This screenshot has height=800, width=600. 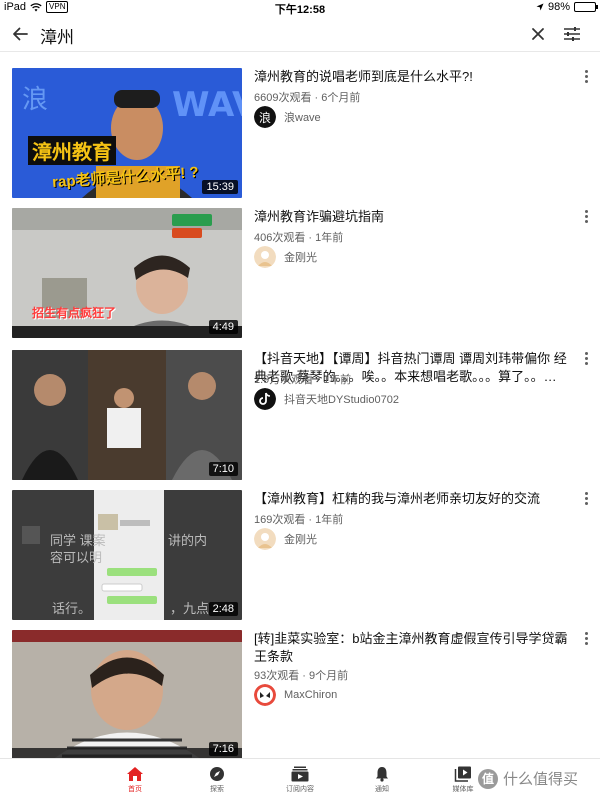 I want to click on close-icon, so click(x=538, y=34).